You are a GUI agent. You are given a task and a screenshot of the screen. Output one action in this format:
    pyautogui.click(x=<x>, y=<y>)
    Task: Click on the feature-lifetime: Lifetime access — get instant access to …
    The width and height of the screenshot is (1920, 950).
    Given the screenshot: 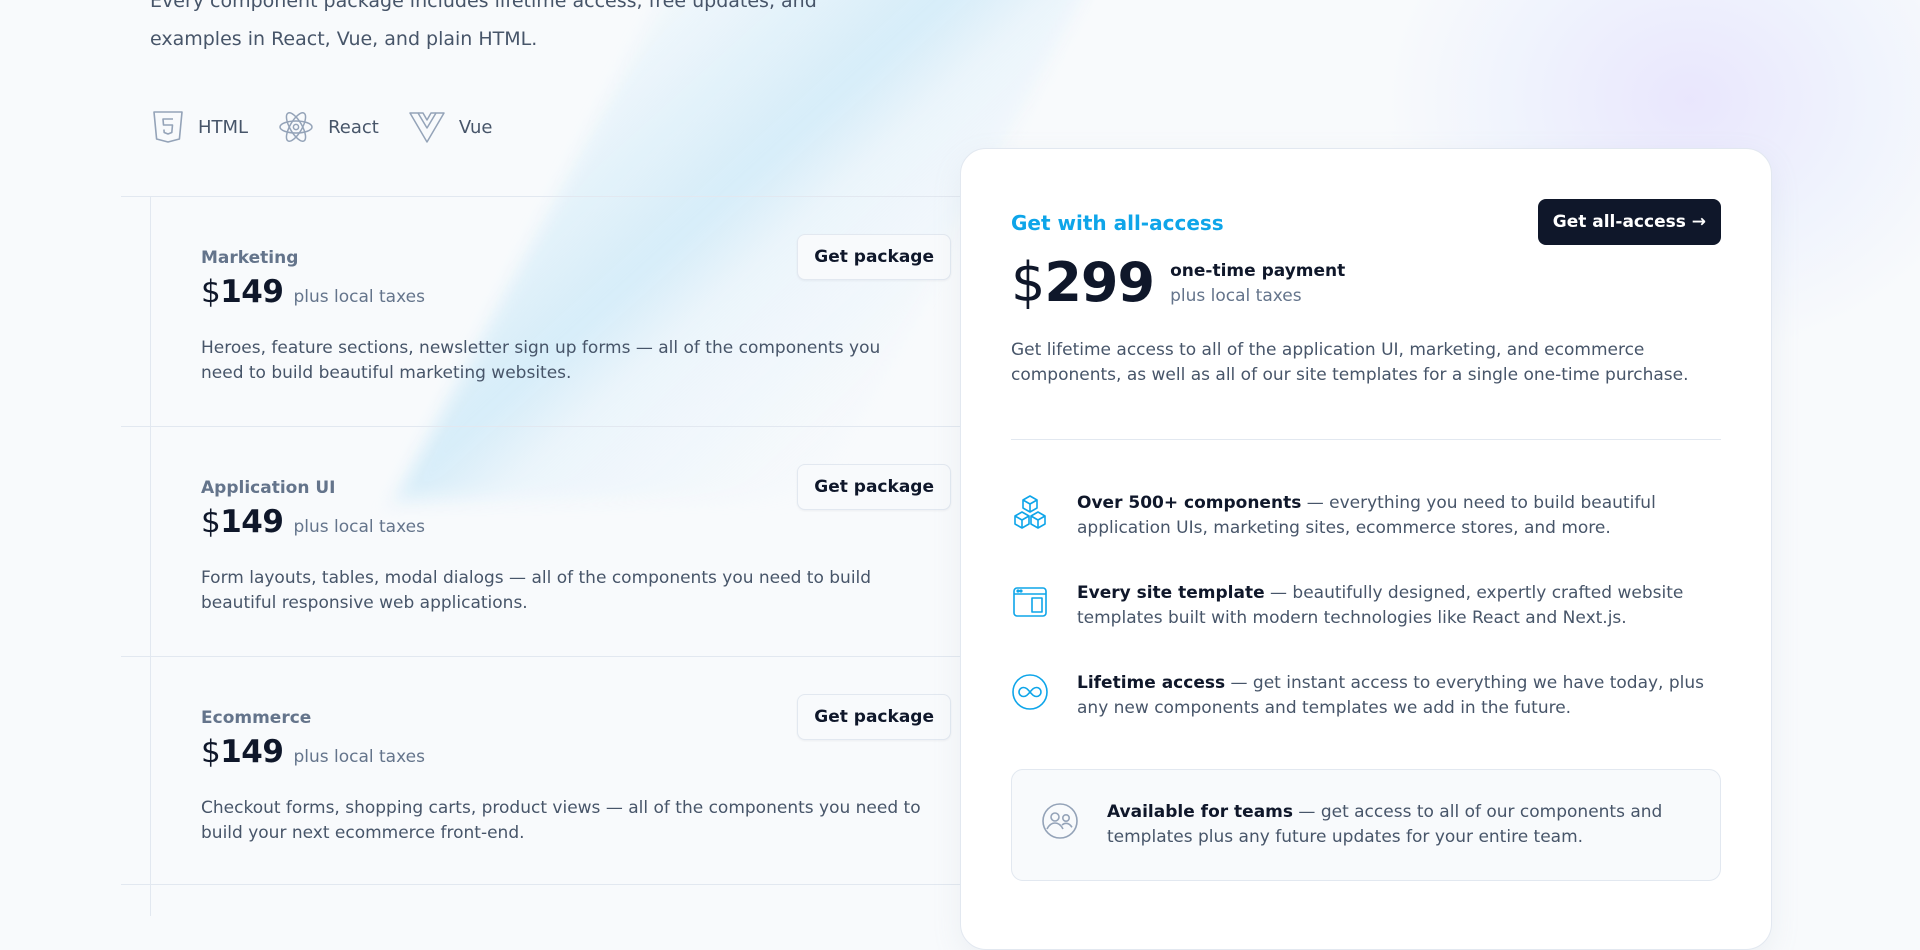 What is the action you would take?
    pyautogui.click(x=1371, y=696)
    